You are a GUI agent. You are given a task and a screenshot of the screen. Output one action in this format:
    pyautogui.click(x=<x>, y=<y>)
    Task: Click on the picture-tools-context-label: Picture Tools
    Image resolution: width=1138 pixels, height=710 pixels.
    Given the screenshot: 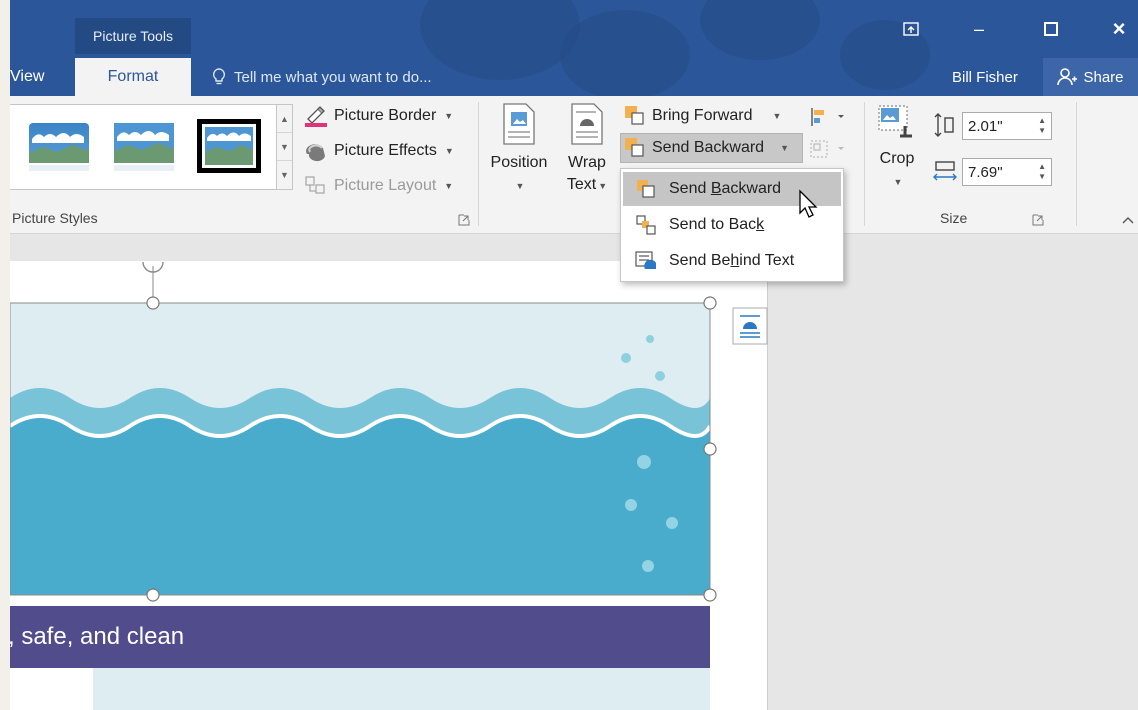 What is the action you would take?
    pyautogui.click(x=133, y=36)
    